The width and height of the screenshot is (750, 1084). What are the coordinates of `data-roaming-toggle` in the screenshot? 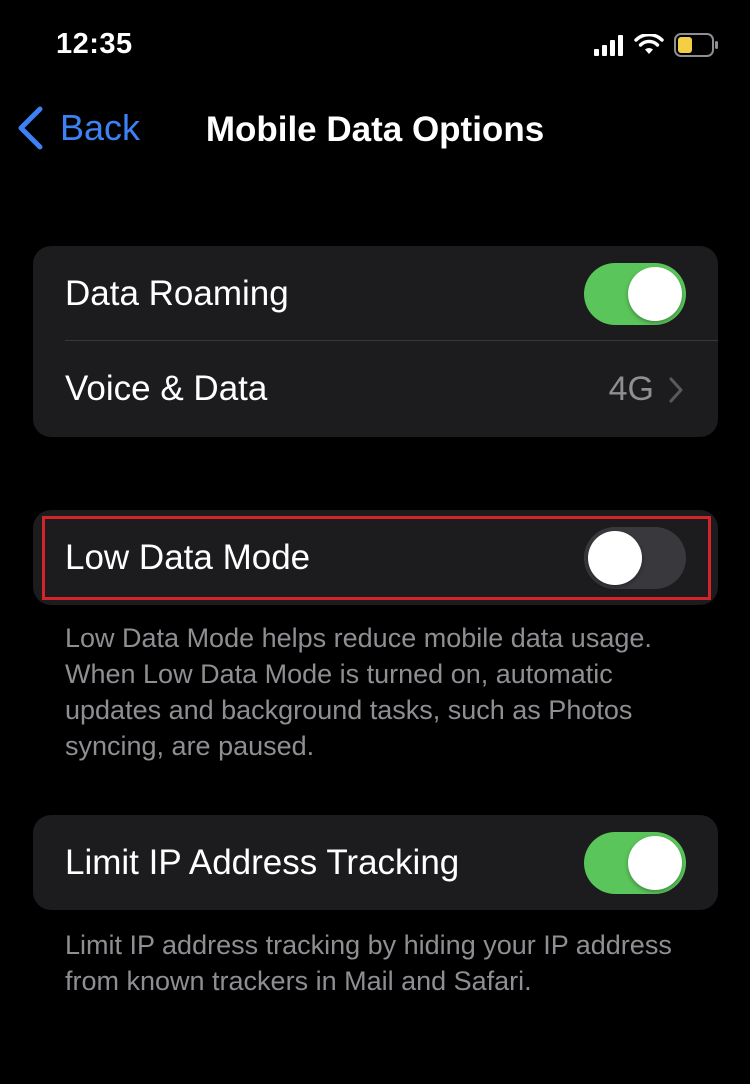 It's located at (635, 293).